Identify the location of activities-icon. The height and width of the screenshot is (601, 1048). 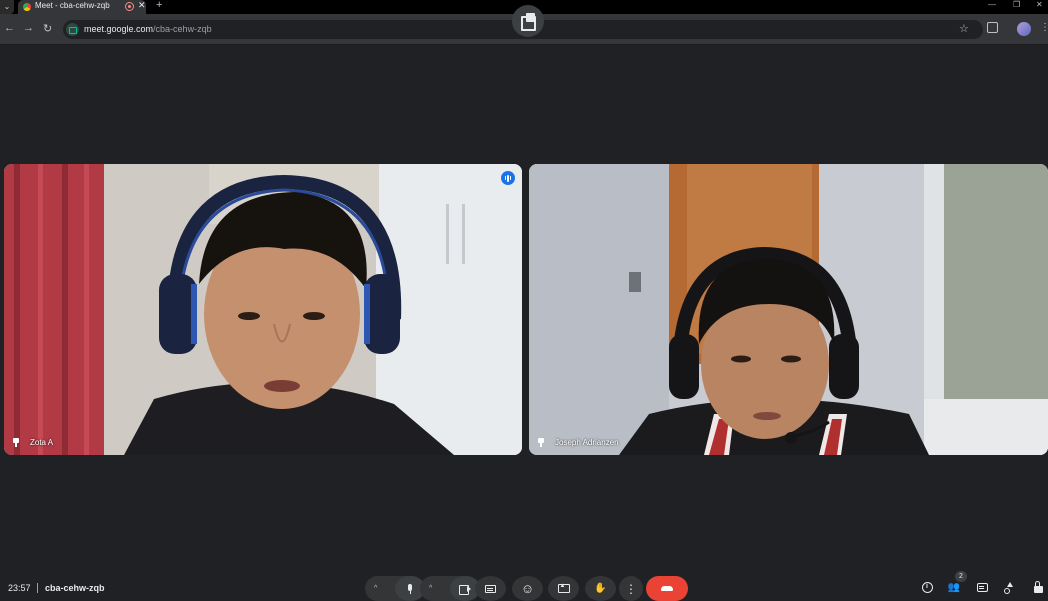
(1010, 587).